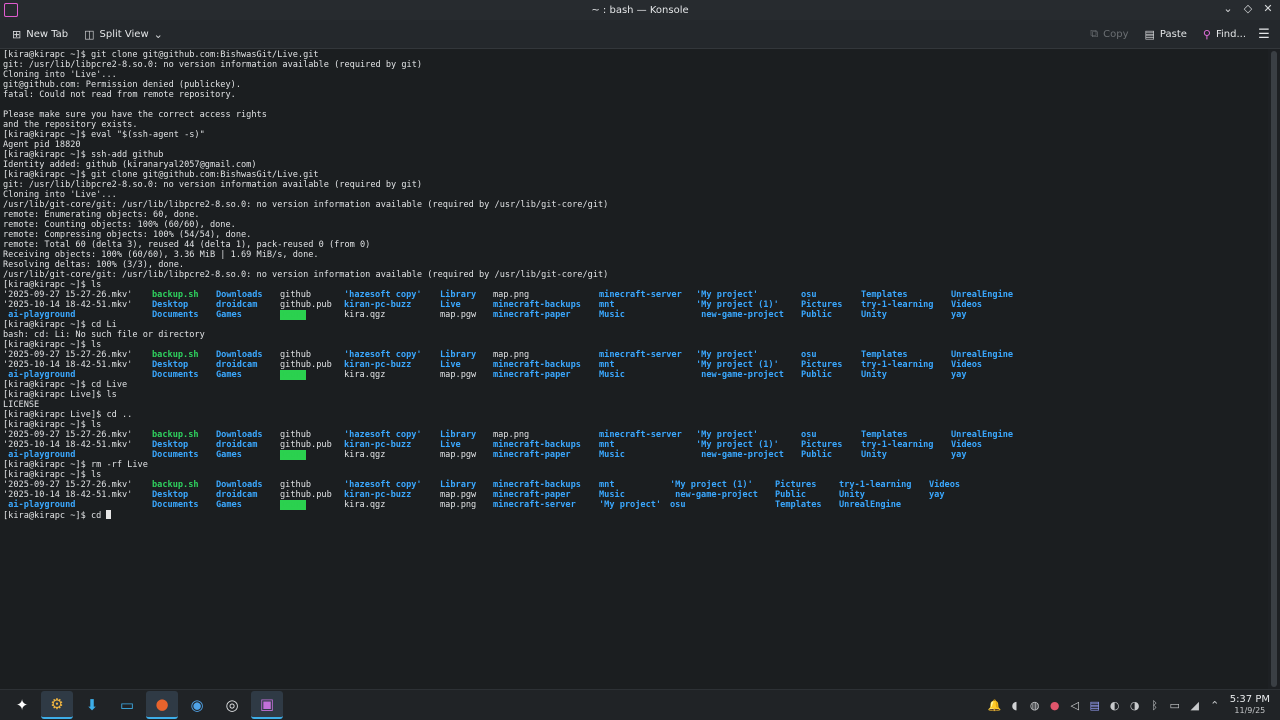  What do you see at coordinates (1215, 705) in the screenshot?
I see `tray-expand-icon: ⌃` at bounding box center [1215, 705].